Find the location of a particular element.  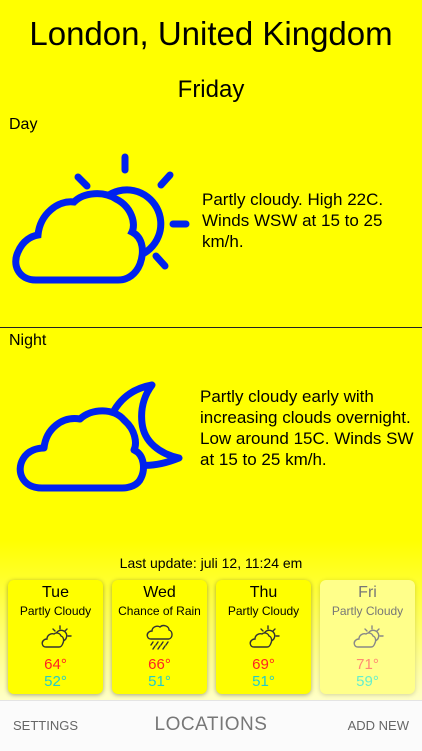

card-day: Wed is located at coordinates (159, 592).